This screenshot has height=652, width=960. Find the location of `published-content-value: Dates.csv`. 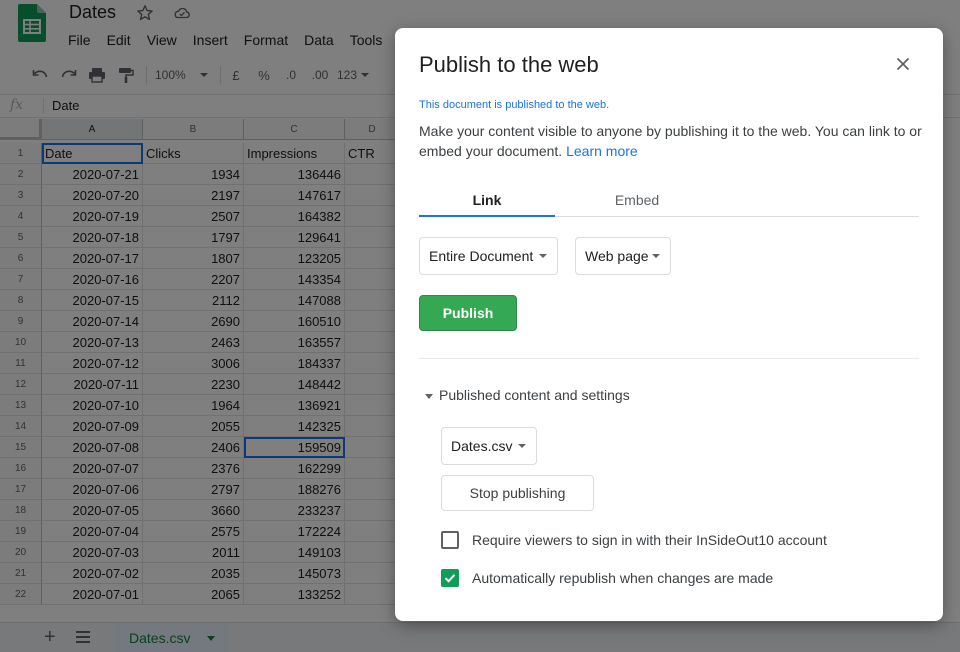

published-content-value: Dates.csv is located at coordinates (482, 446).